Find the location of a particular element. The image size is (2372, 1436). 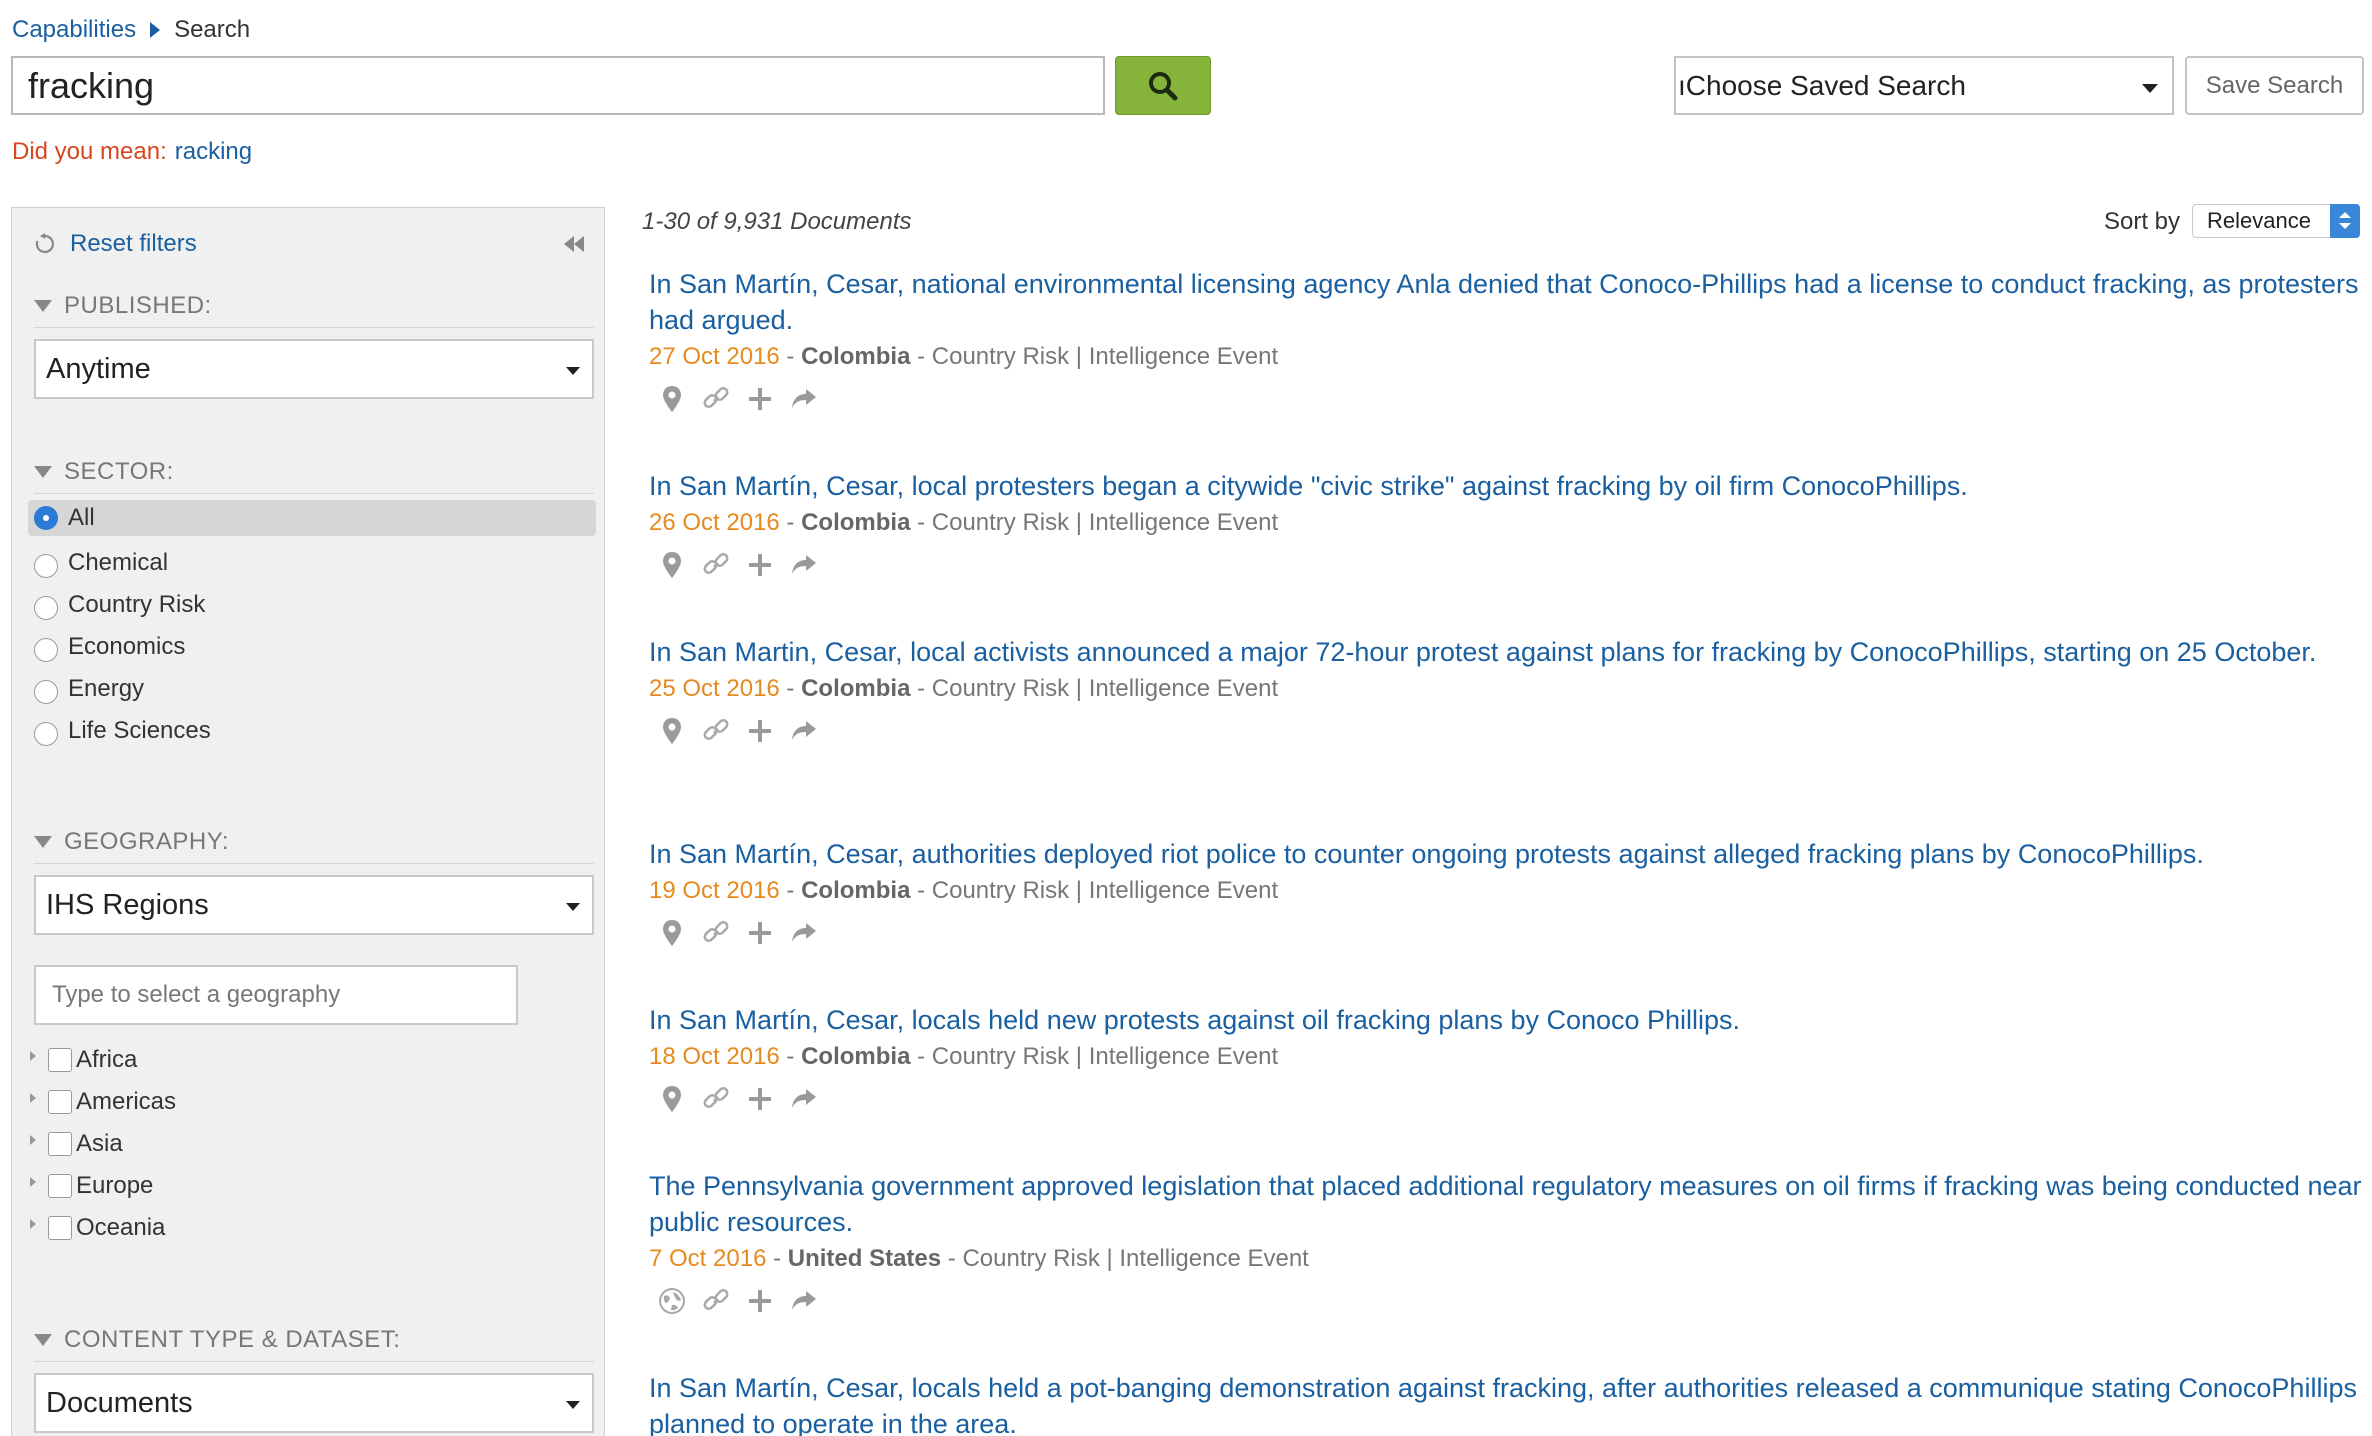

search-input is located at coordinates (558, 85).